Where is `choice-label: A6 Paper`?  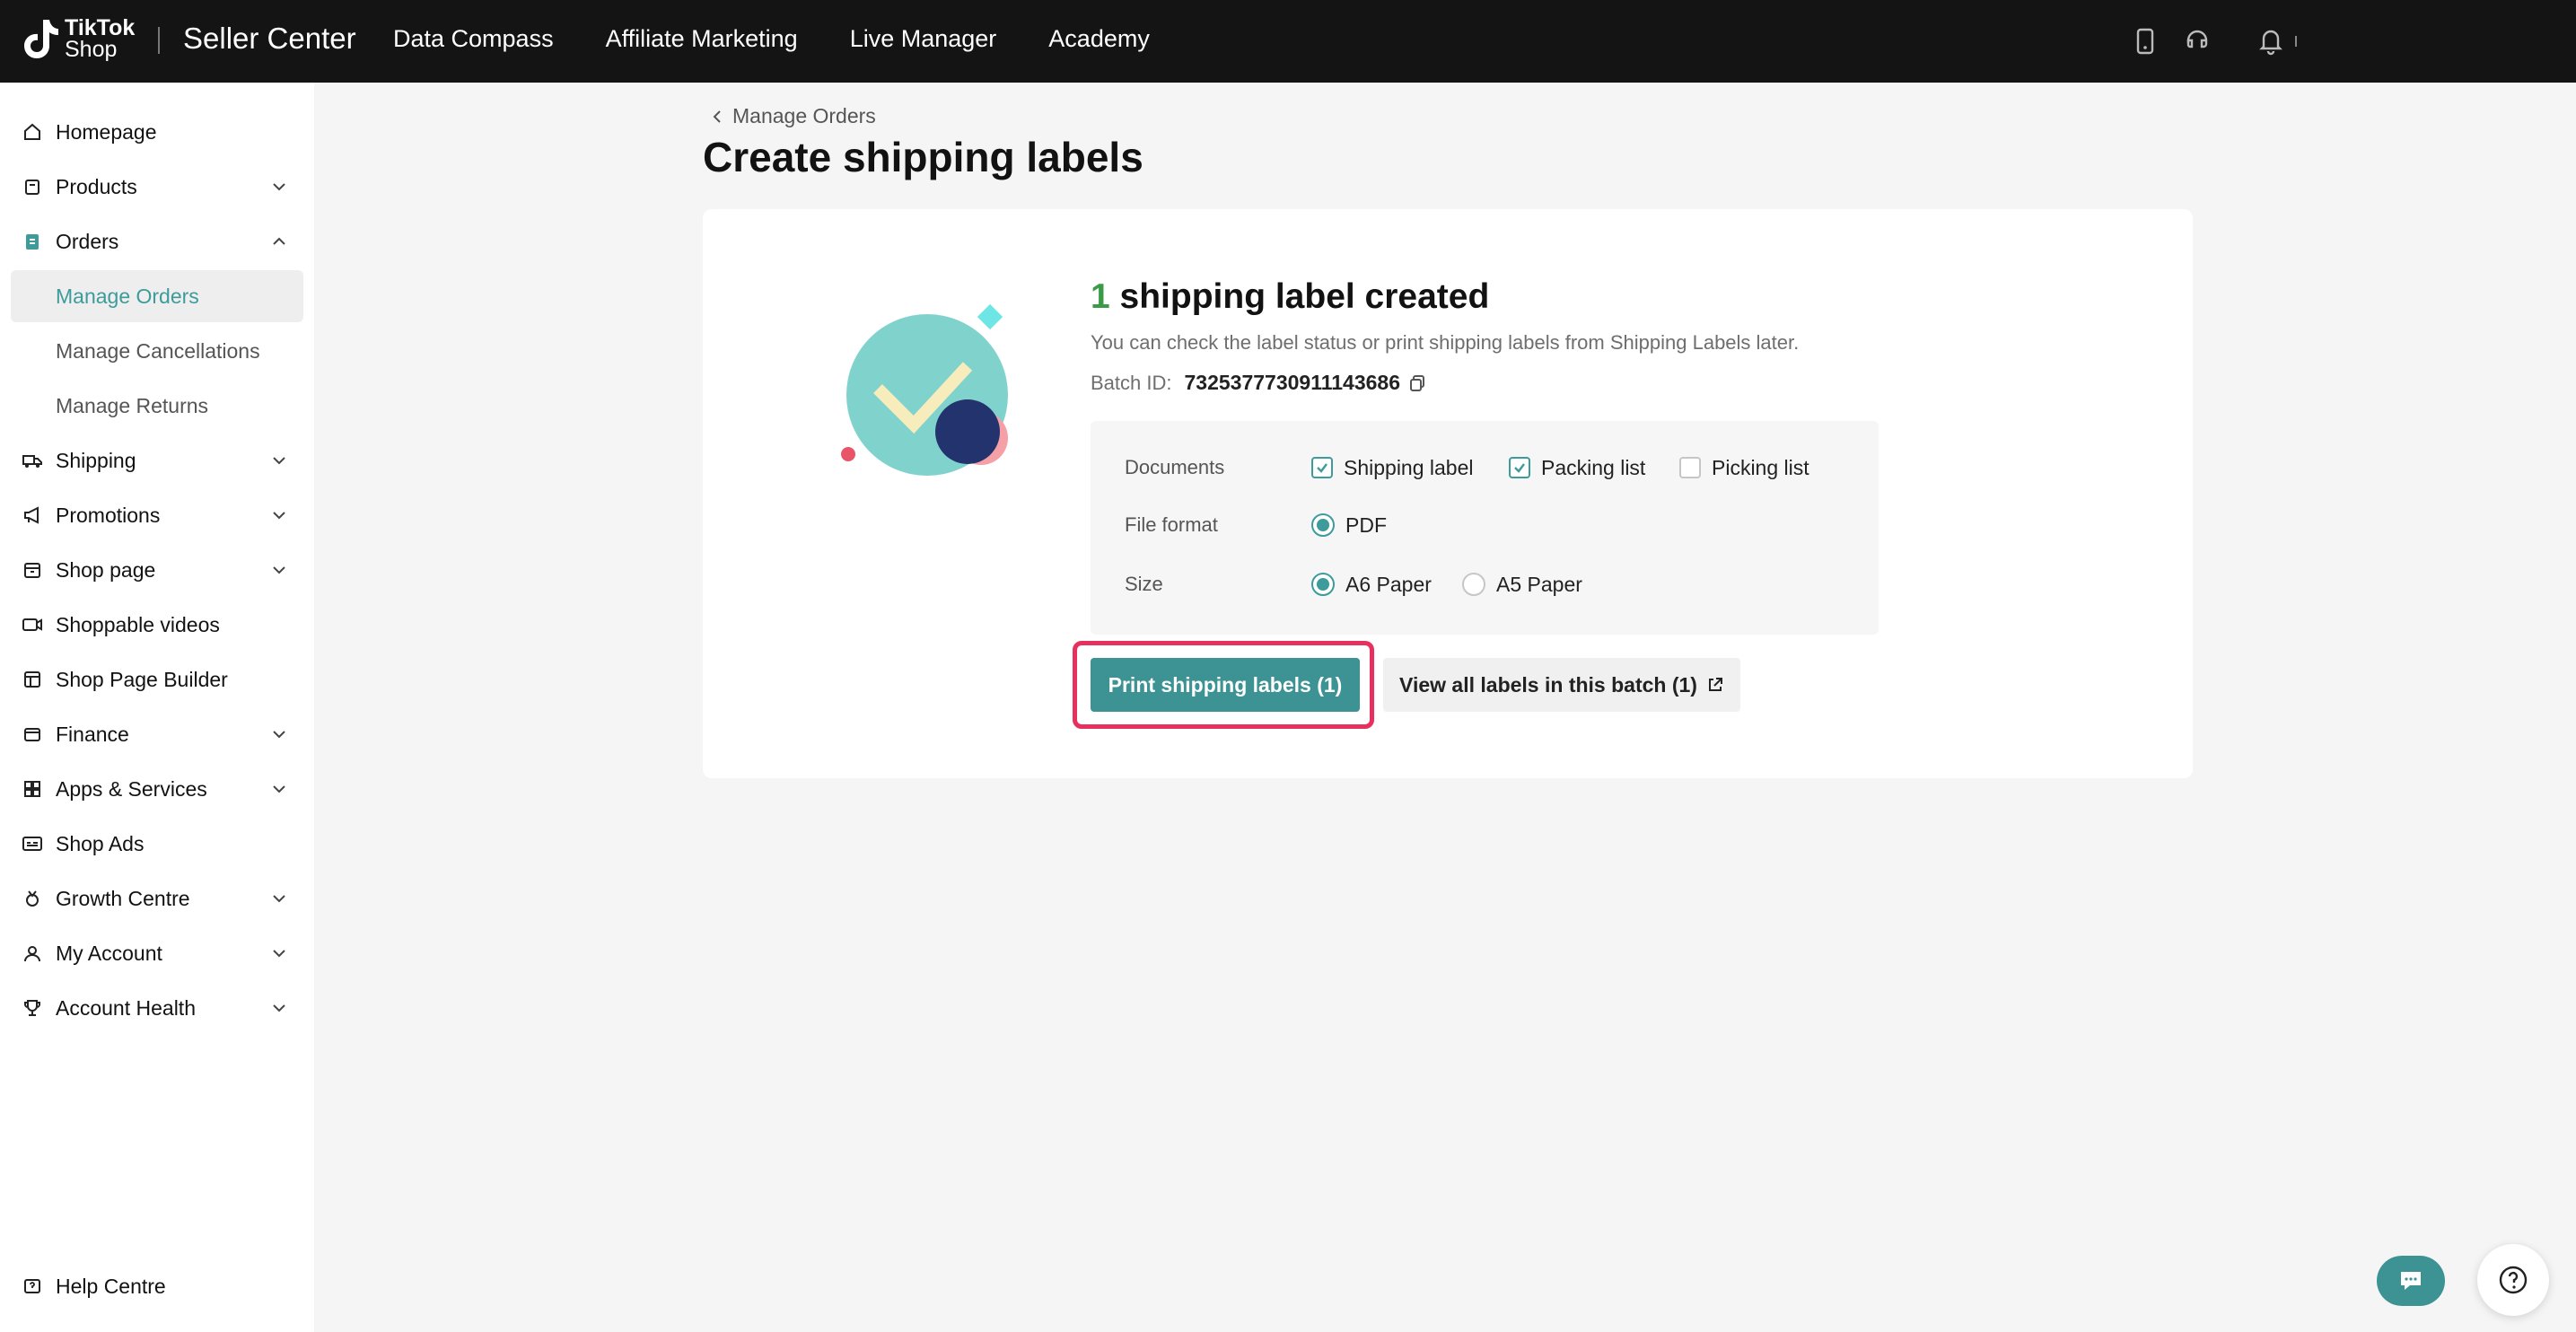
choice-label: A6 Paper is located at coordinates (1388, 584).